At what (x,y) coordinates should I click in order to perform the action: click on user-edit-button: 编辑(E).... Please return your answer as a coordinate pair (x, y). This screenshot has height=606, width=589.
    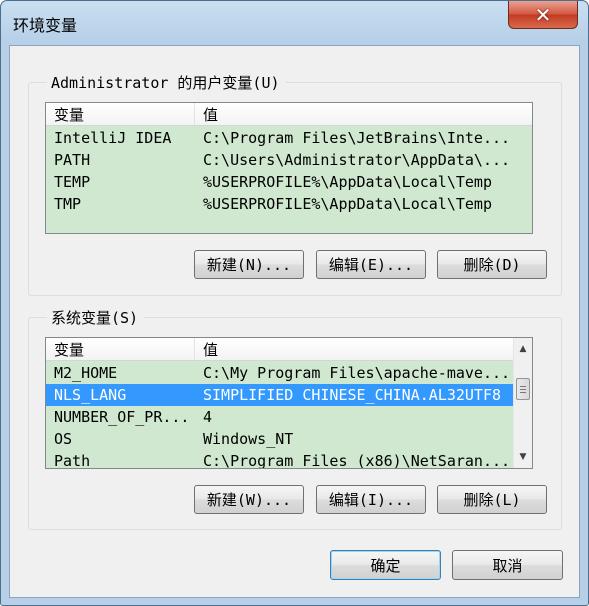
    Looking at the image, I should click on (371, 264).